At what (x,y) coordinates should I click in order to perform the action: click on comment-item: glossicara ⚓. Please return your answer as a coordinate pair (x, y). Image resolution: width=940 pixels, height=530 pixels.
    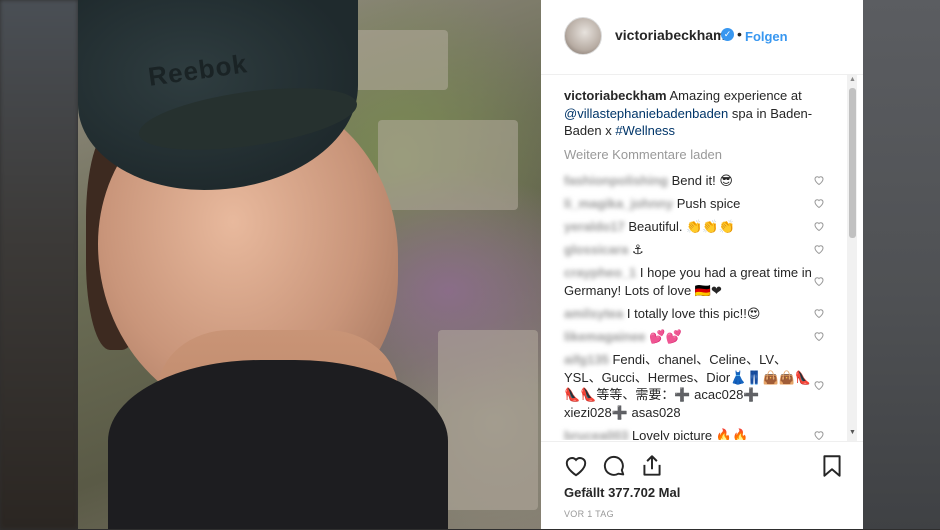
    Looking at the image, I should click on (689, 250).